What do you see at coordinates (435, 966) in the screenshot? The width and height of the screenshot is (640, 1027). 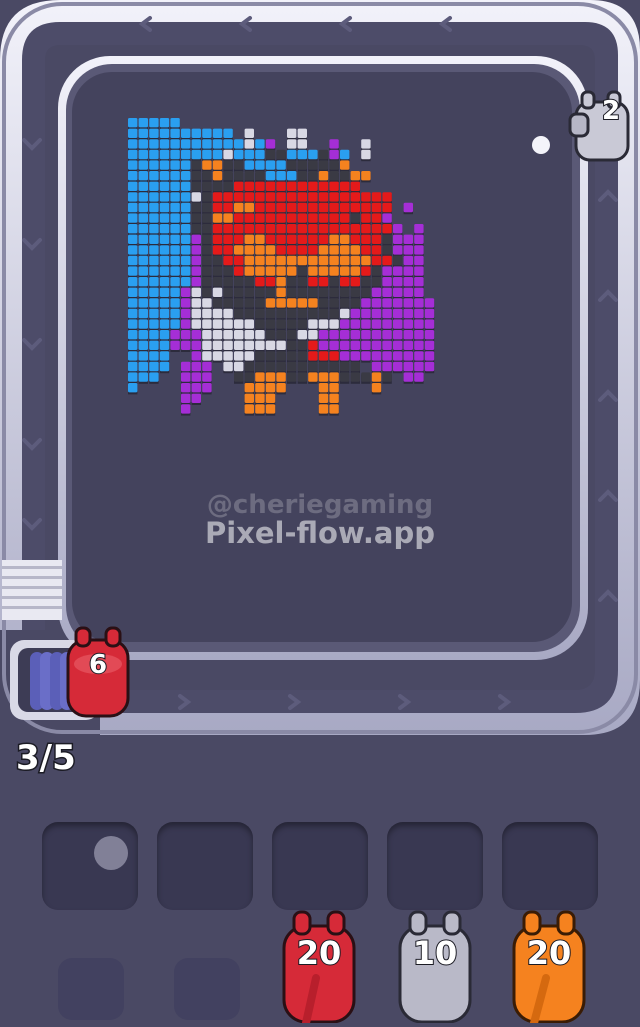 I see `queue-unit-silver: 10` at bounding box center [435, 966].